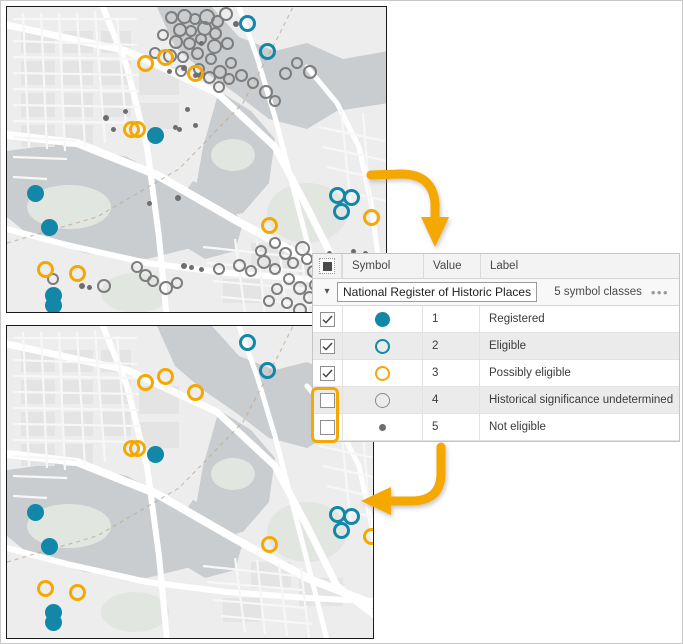  I want to click on table-row: 4 Historical significance undetermined, so click(496, 400).